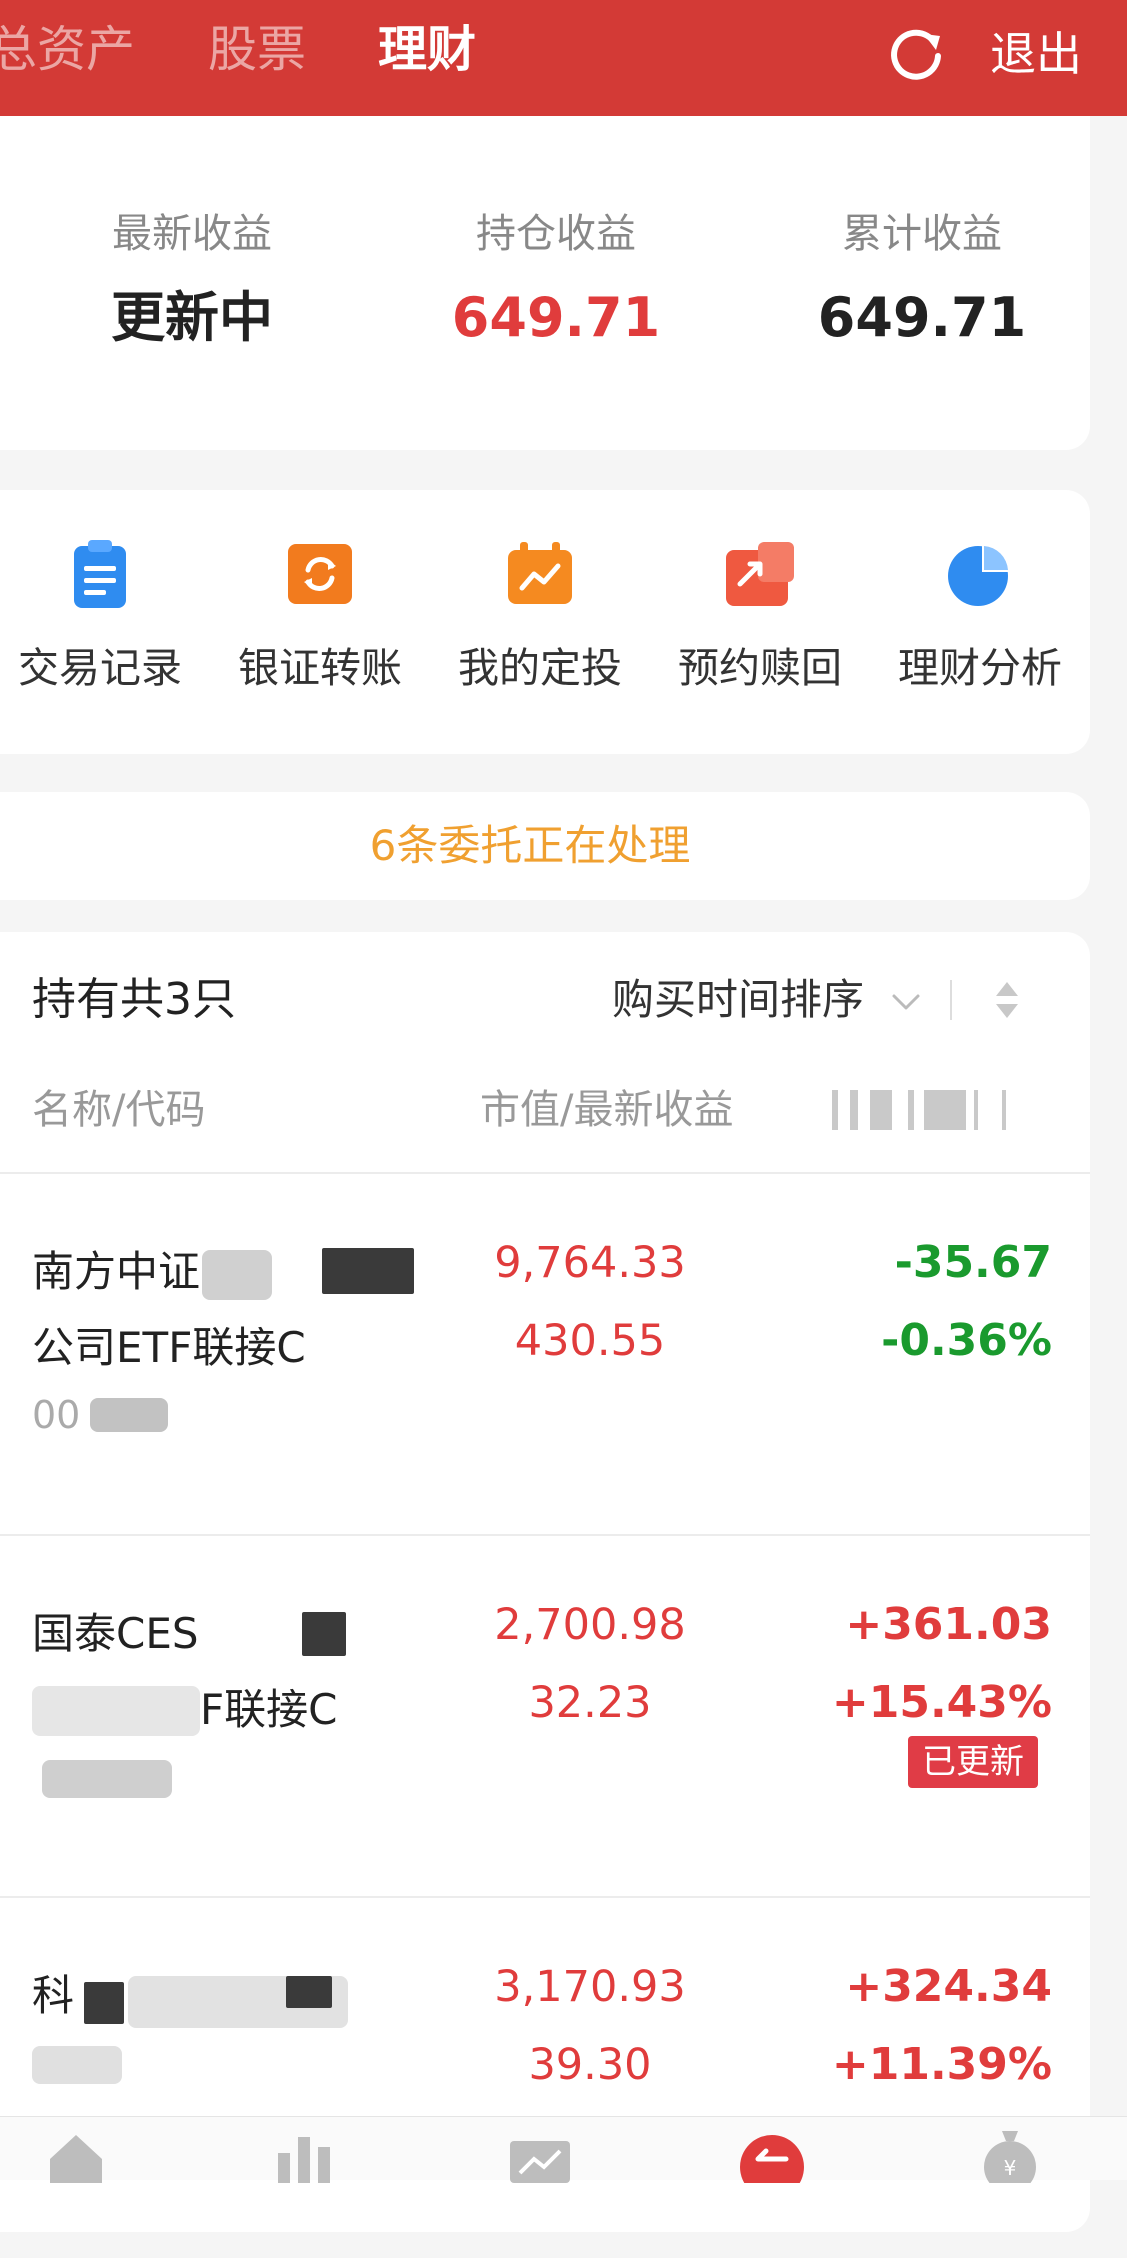 Image resolution: width=1127 pixels, height=2258 pixels. Describe the element at coordinates (973, 1762) in the screenshot. I see `updated-badge: 已更新` at that location.